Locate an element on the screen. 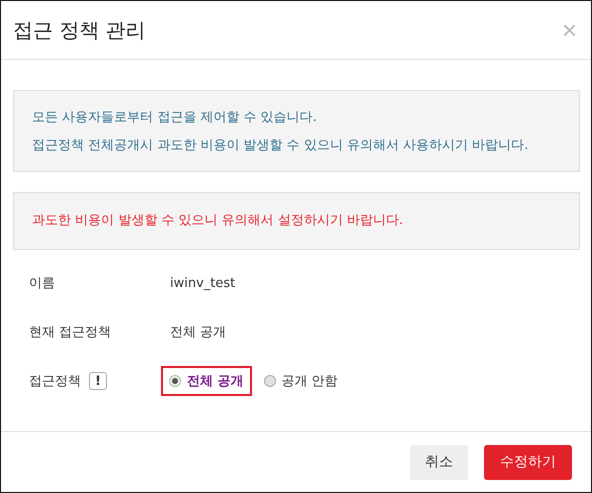 The image size is (592, 493). info-text: 접근정책 전체공개시 과도한 비용이 발생할 수 있으니 유의해서 사용하시기 바랍니다. is located at coordinates (281, 145).